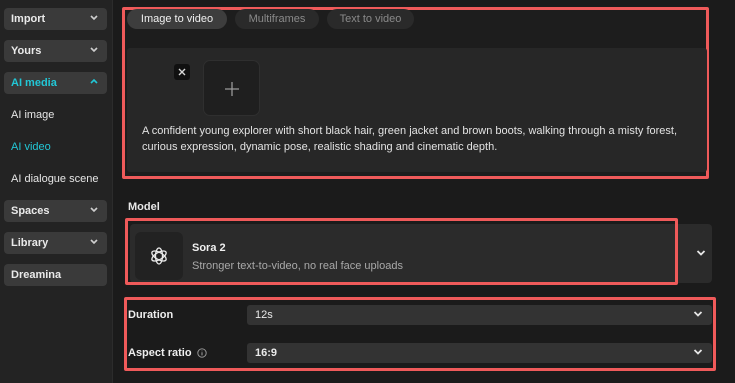 This screenshot has height=383, width=735. Describe the element at coordinates (160, 353) in the screenshot. I see `aspect-ratio-label-text: Aspect ratio` at that location.